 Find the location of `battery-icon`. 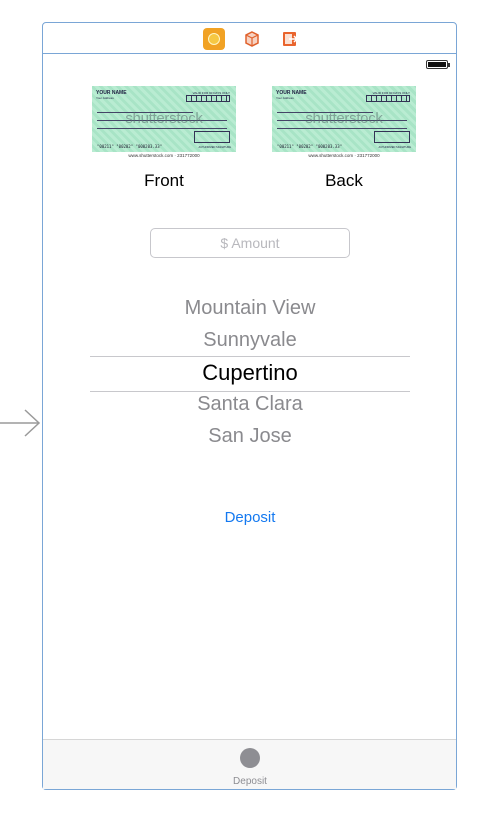

battery-icon is located at coordinates (438, 64).